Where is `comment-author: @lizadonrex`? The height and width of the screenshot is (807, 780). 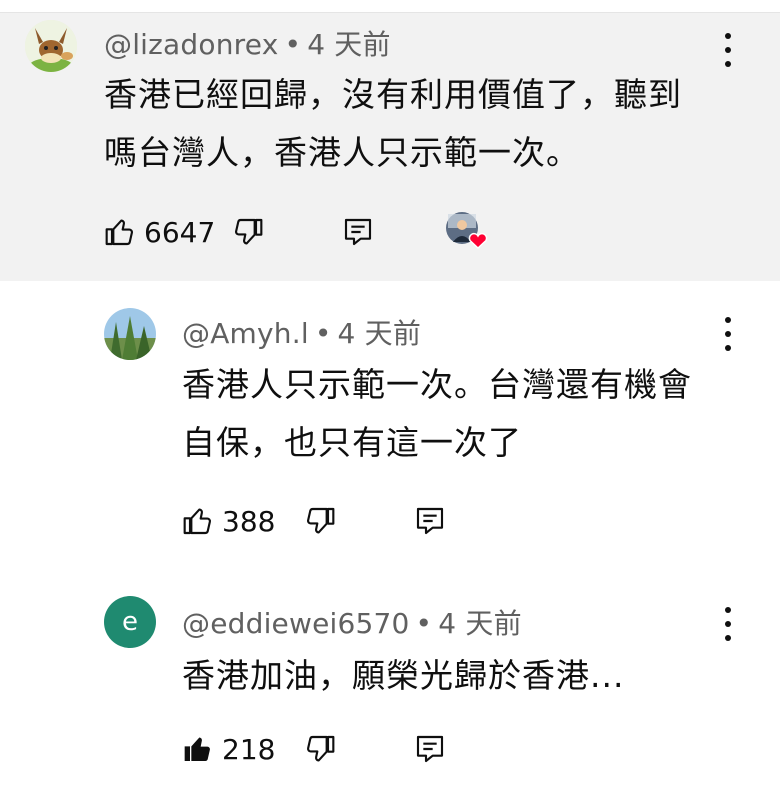 comment-author: @lizadonrex is located at coordinates (191, 44).